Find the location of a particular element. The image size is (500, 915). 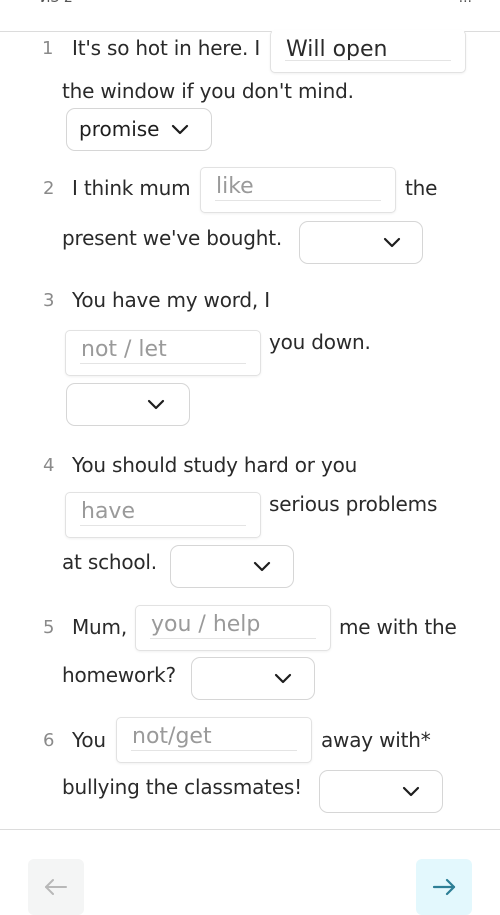

item-text-before: You should study hard or you is located at coordinates (215, 465).